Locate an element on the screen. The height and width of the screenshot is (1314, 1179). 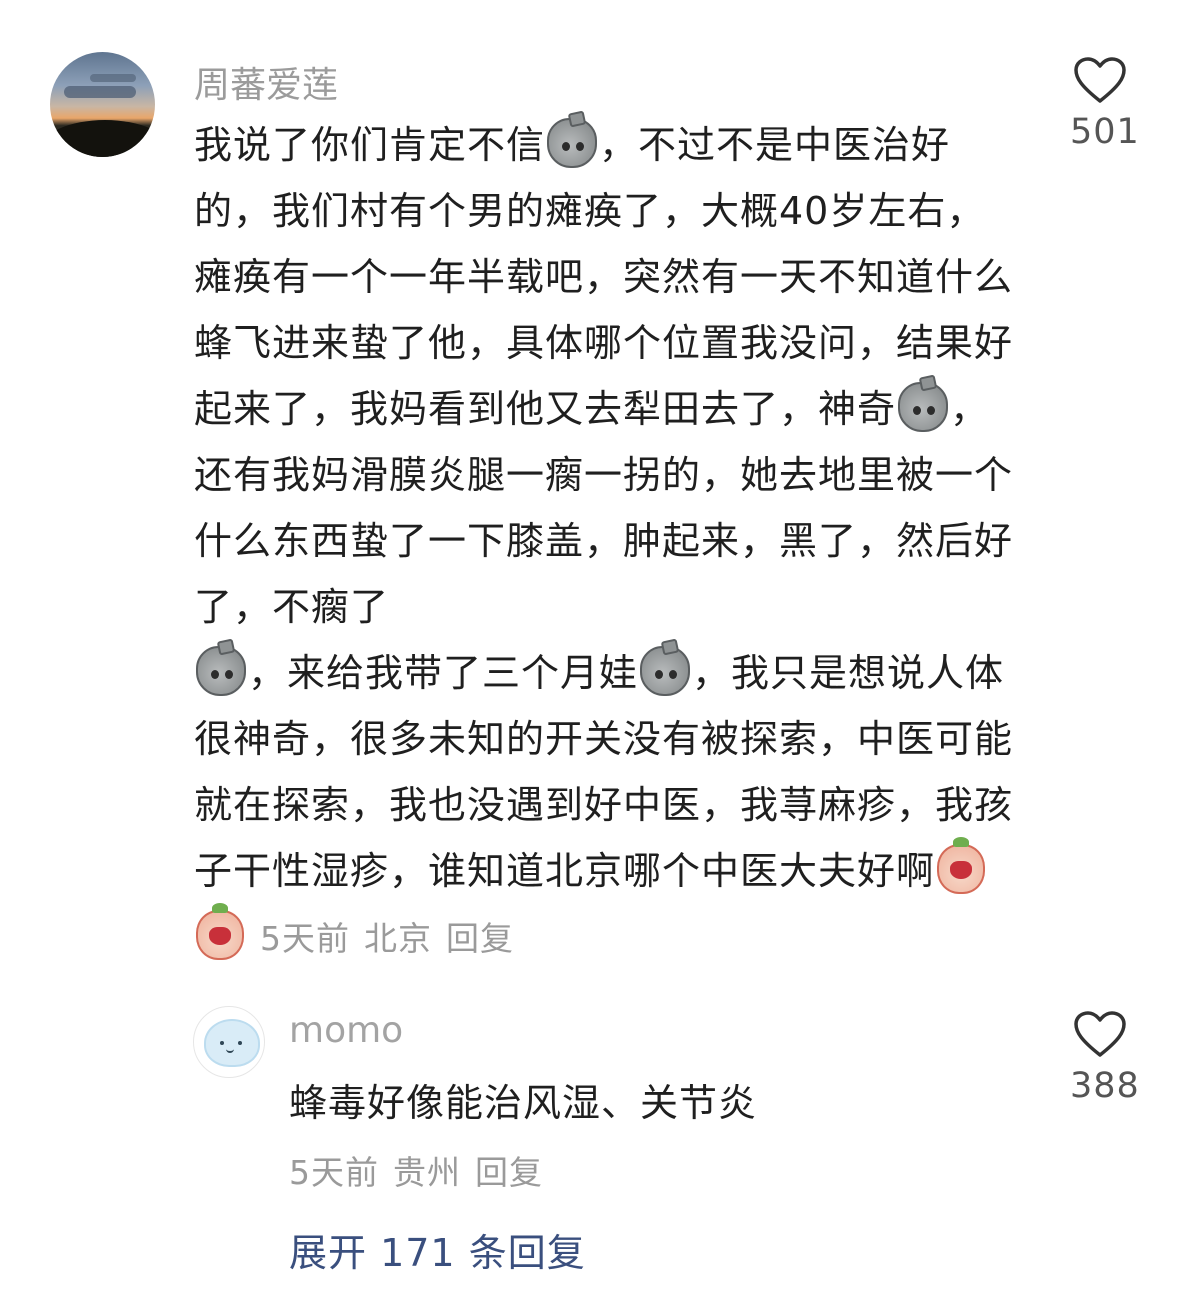
like-count: 501 is located at coordinates (1105, 132).